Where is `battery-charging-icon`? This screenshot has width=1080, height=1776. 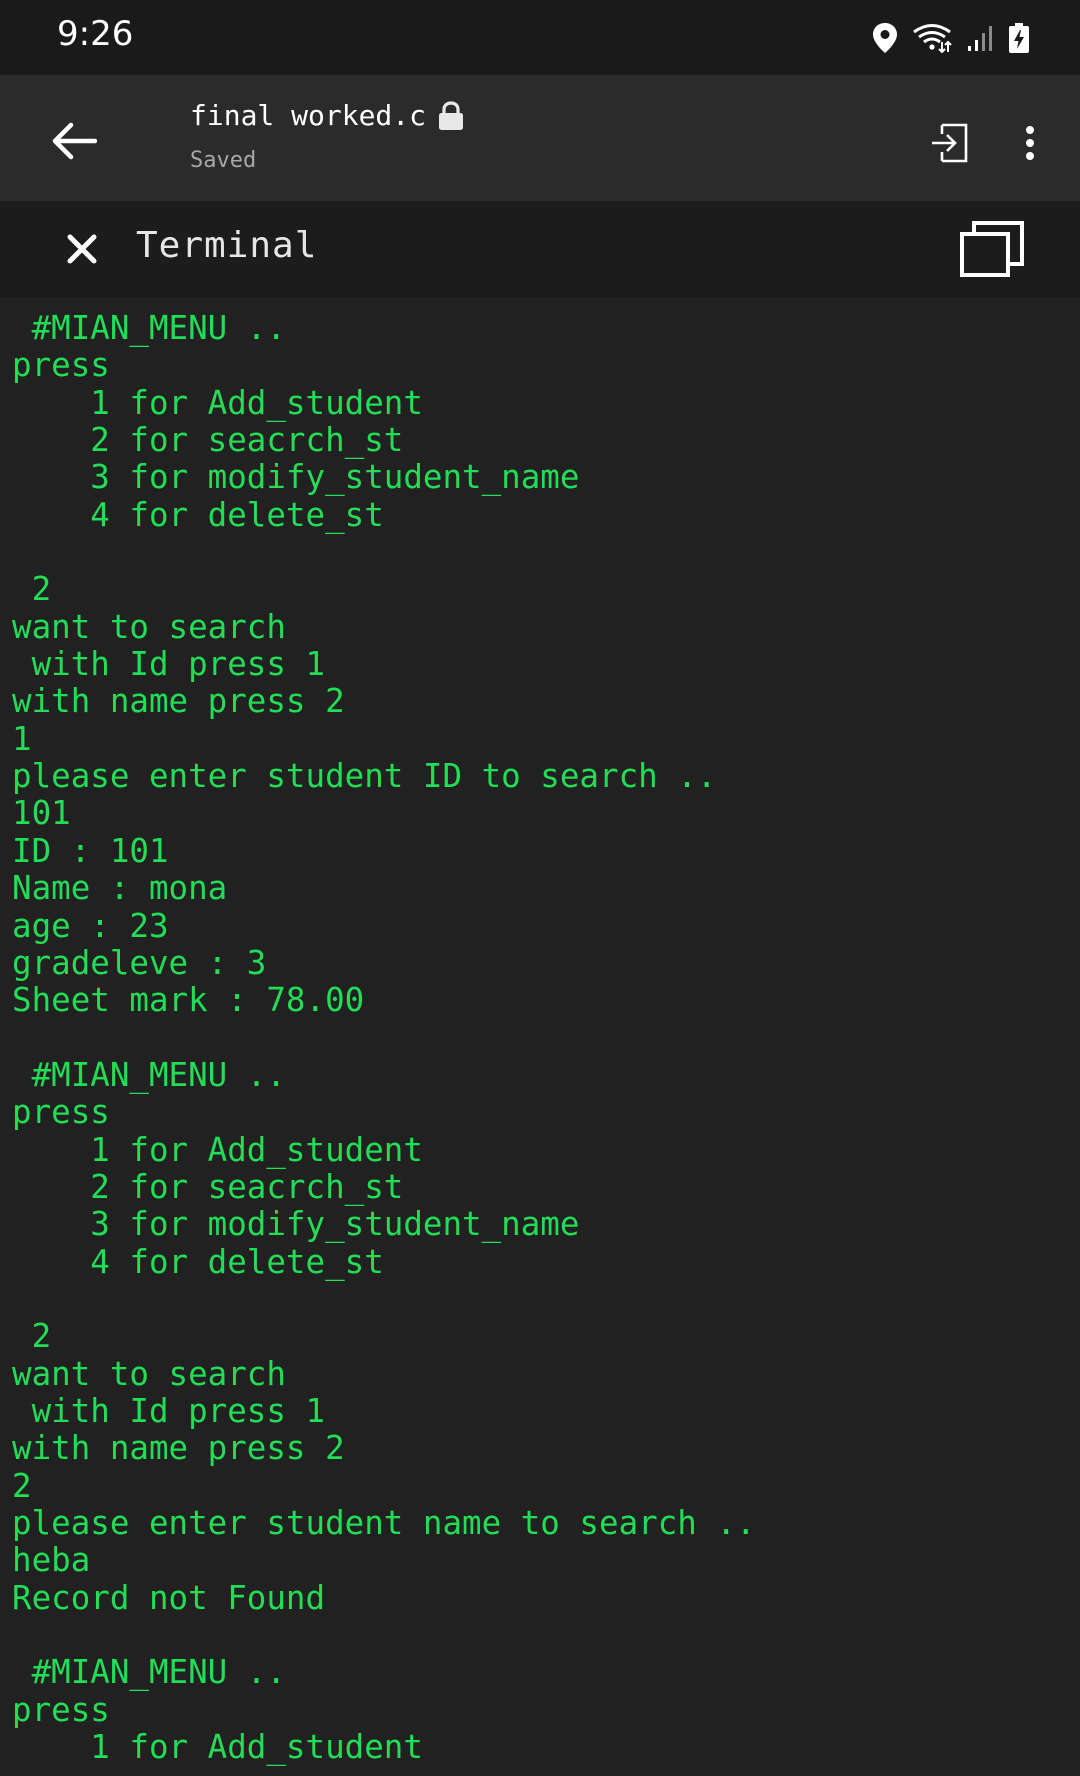
battery-charging-icon is located at coordinates (1019, 38).